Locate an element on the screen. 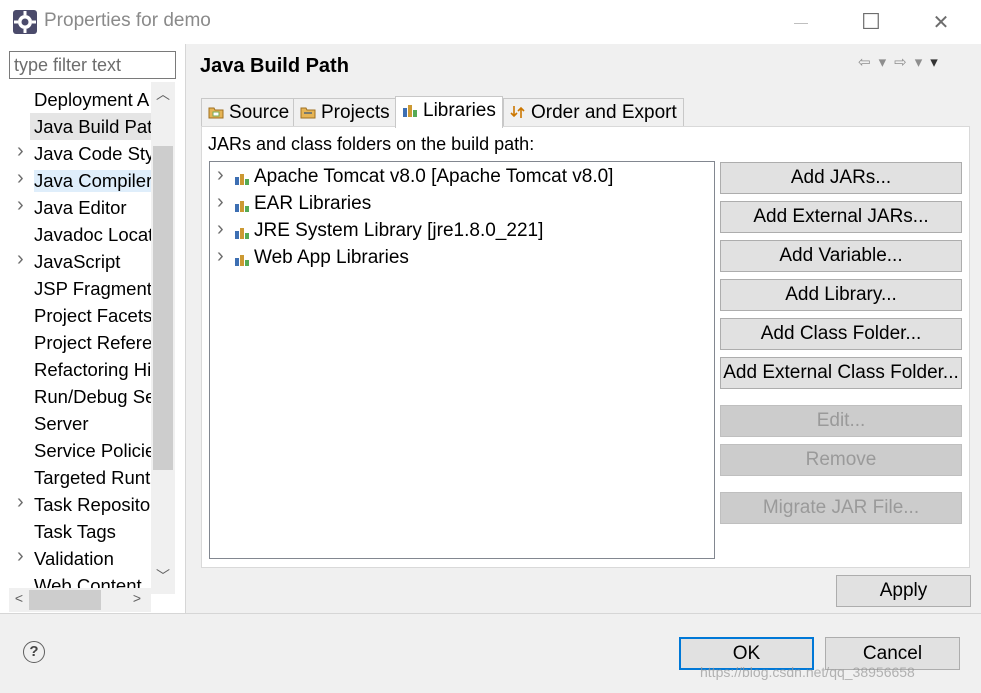 This screenshot has height=693, width=981. tab-libraries: Libraries is located at coordinates (449, 112).